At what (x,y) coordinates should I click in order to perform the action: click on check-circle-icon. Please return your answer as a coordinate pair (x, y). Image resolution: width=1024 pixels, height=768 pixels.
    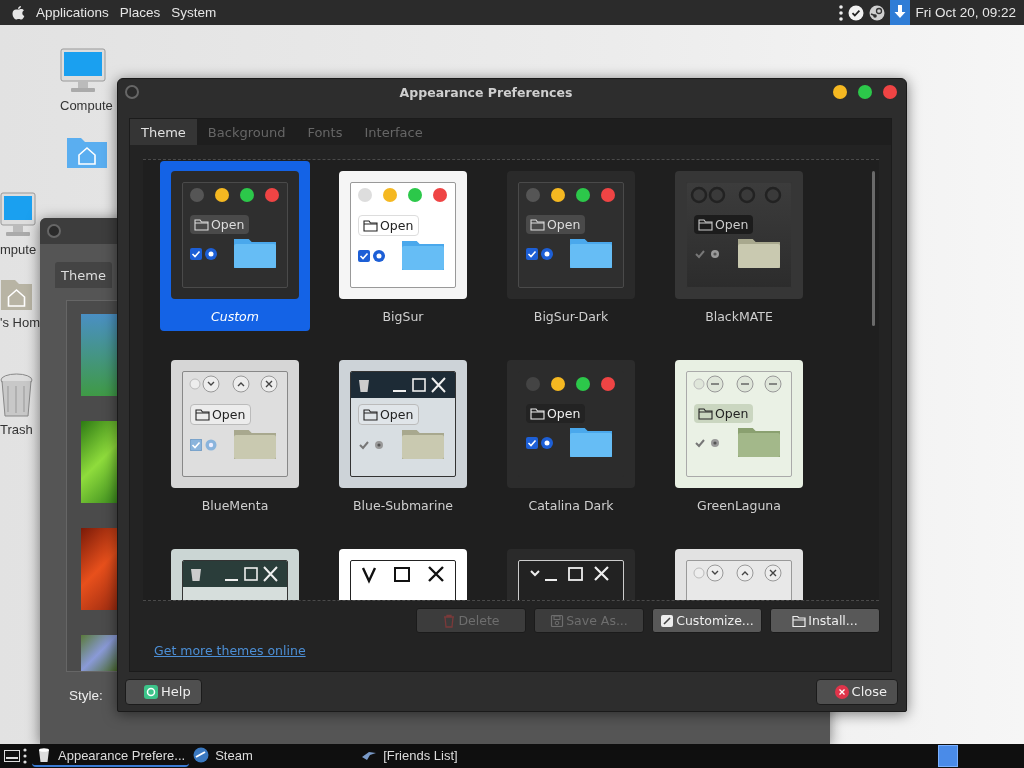
    Looking at the image, I should click on (856, 12).